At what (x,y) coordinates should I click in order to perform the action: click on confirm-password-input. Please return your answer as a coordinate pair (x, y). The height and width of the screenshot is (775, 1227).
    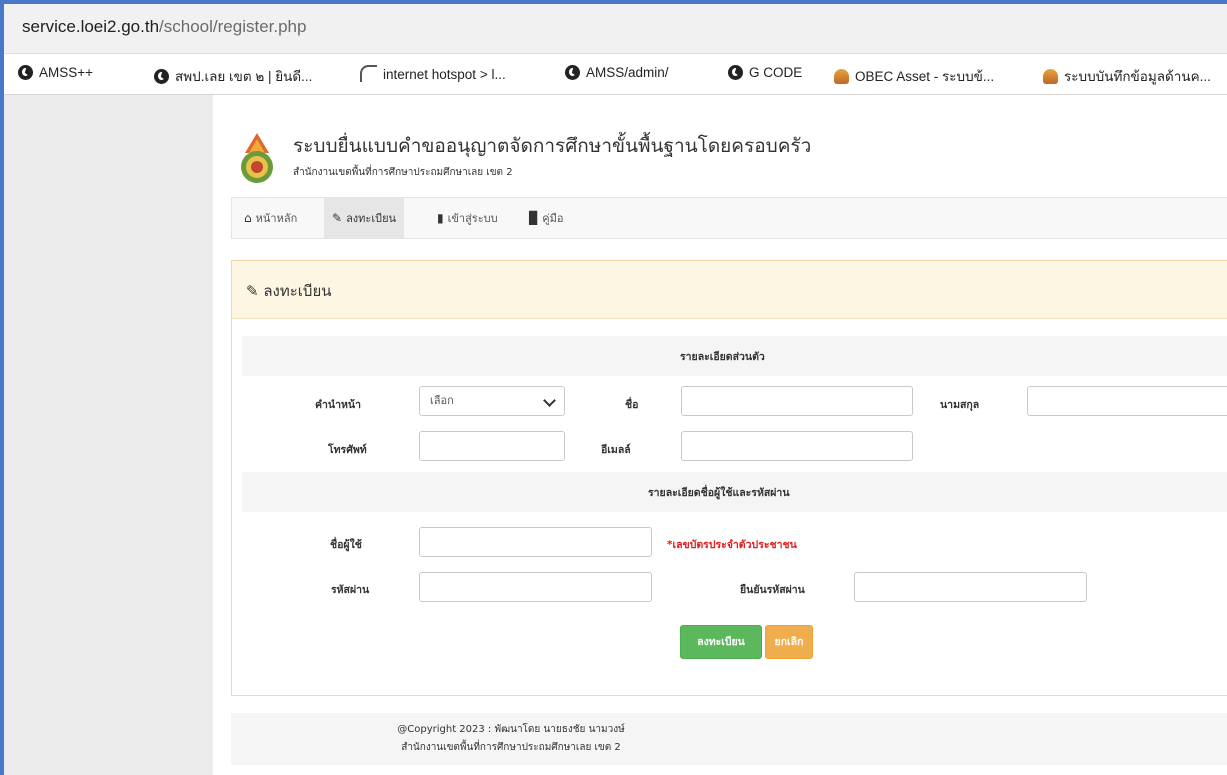
    Looking at the image, I should click on (970, 587).